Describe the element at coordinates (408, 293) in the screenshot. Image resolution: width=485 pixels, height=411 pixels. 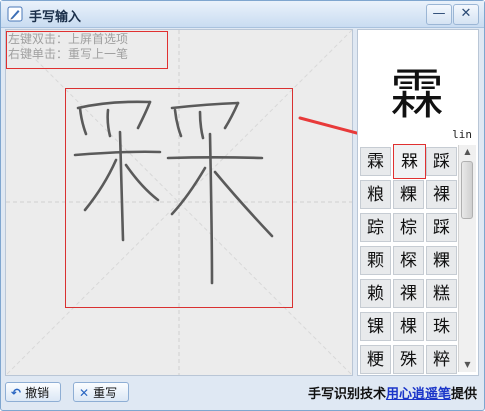
I see `candidate-4-1: 祼` at that location.